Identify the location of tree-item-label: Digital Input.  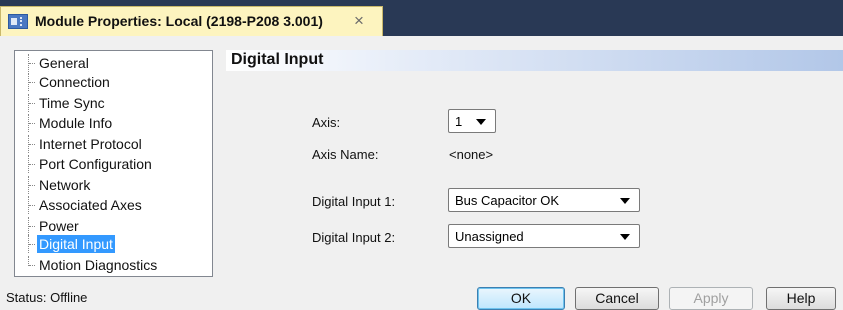
(76, 244).